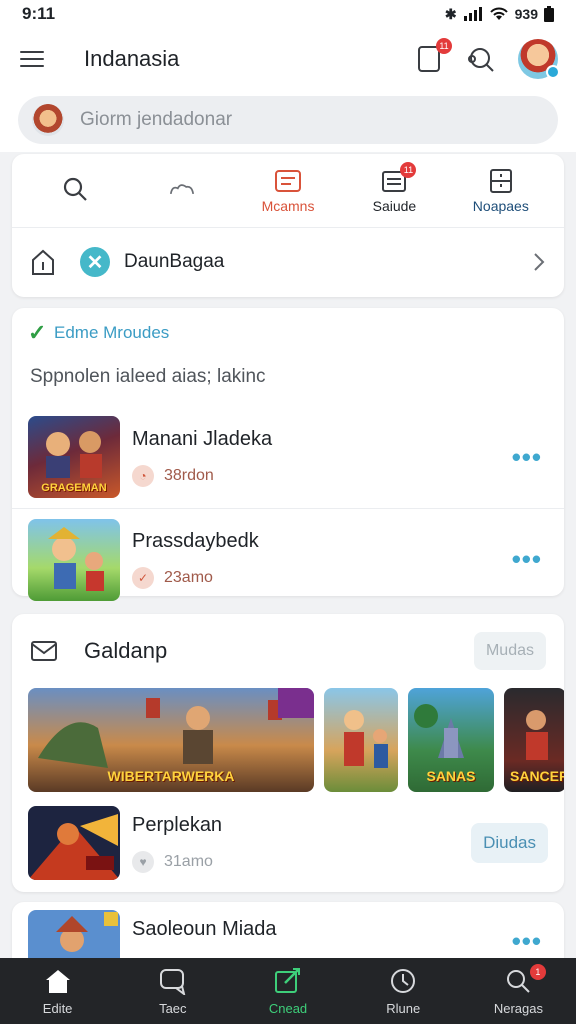 The height and width of the screenshot is (1024, 576). Describe the element at coordinates (37, 332) in the screenshot. I see `checkmark-icon: ✓` at that location.